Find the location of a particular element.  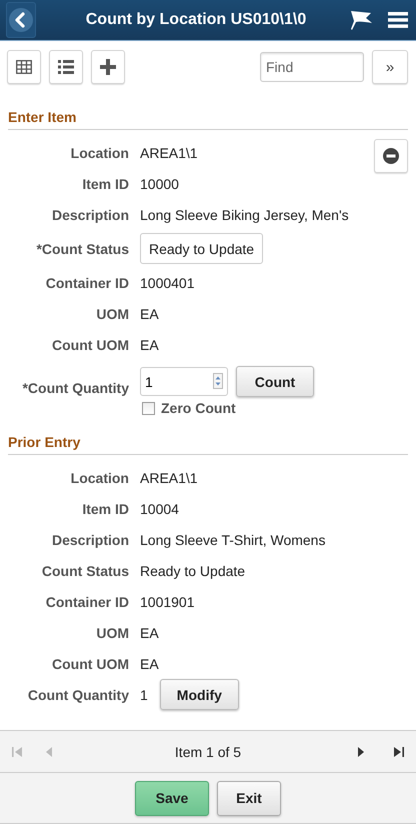

modify-button: Modify is located at coordinates (199, 694).